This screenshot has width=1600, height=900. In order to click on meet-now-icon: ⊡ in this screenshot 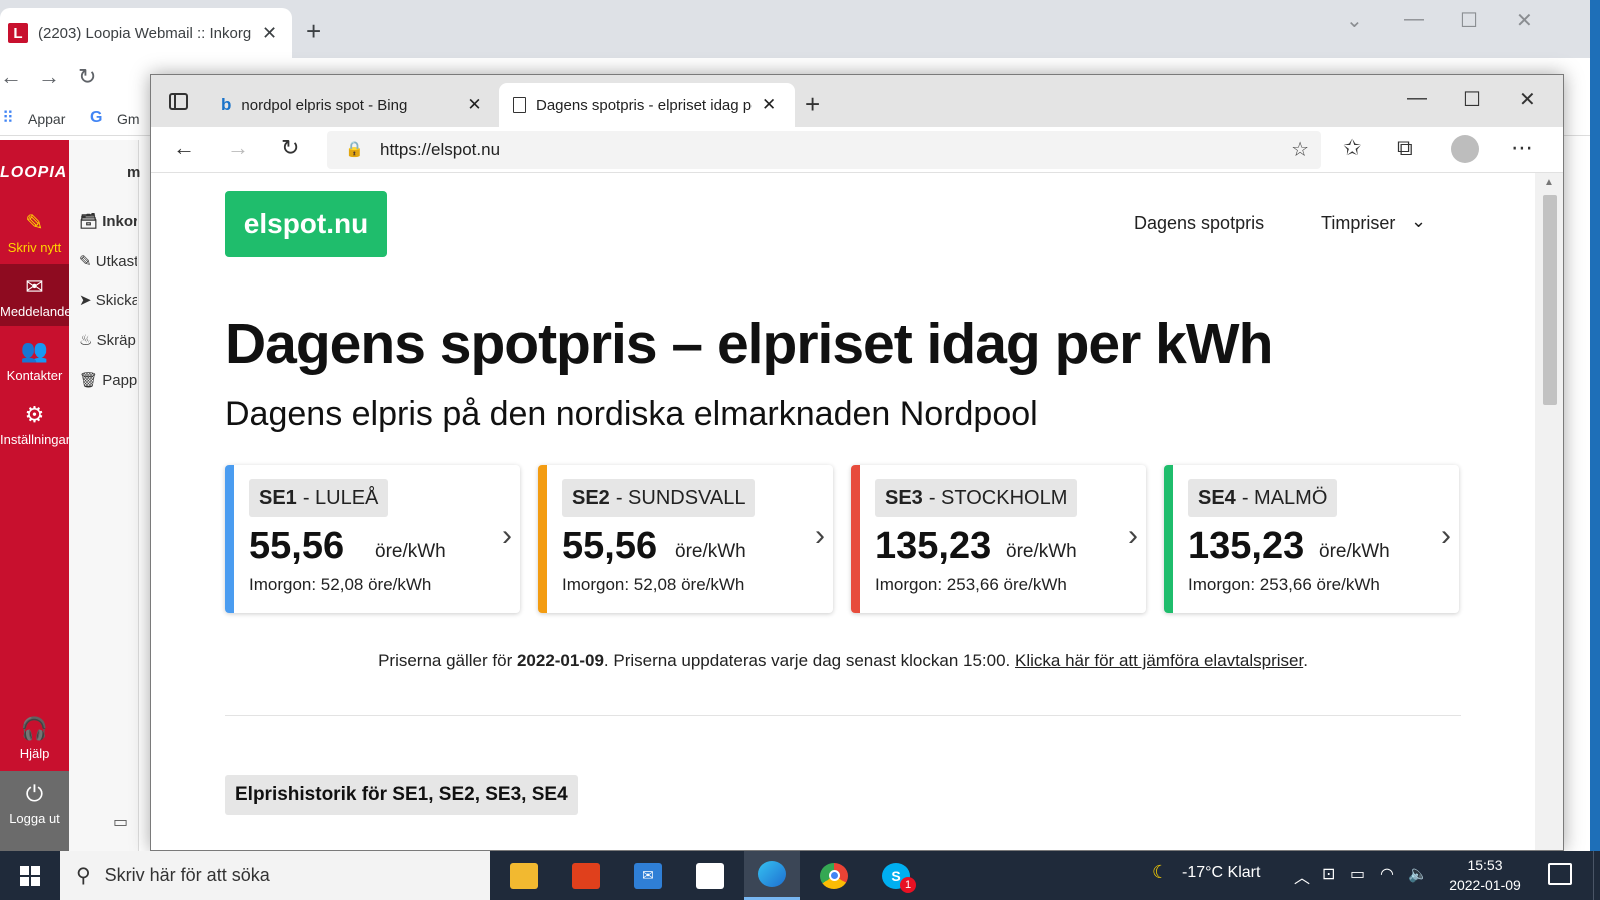, I will do `click(1328, 874)`.